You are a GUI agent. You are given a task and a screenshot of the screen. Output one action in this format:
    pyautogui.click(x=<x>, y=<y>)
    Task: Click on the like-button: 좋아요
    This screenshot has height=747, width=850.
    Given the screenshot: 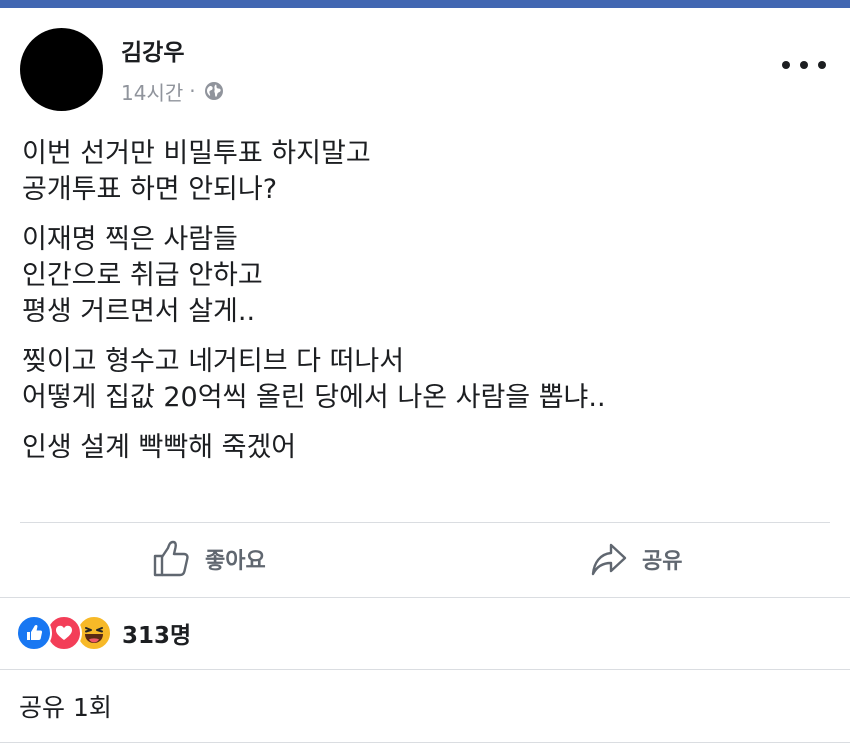 What is the action you would take?
    pyautogui.click(x=208, y=559)
    